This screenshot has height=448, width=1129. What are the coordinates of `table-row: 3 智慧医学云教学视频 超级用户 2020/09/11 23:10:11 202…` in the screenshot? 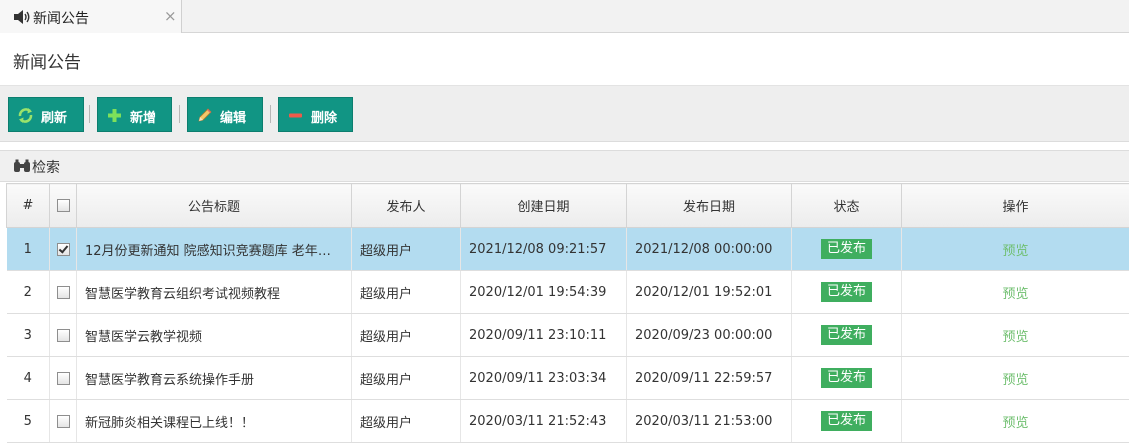 It's located at (567, 335).